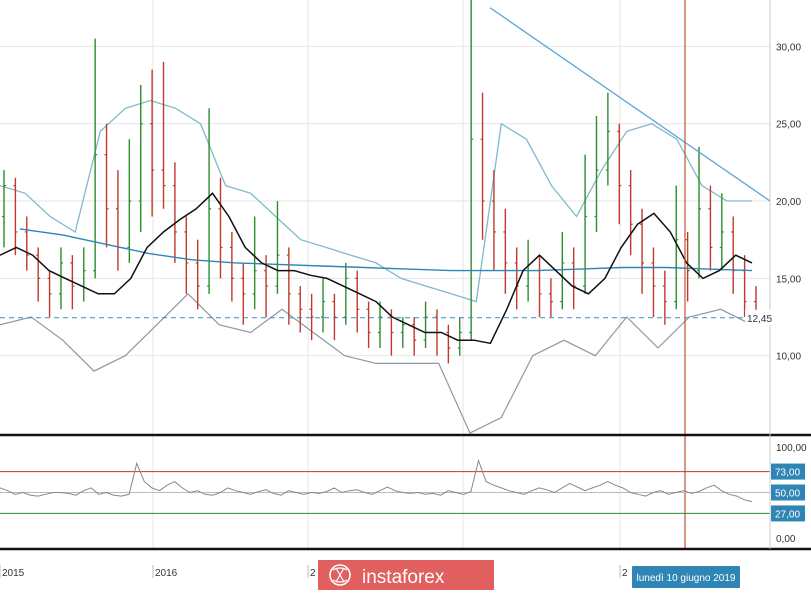 The width and height of the screenshot is (811, 597). What do you see at coordinates (788, 125) in the screenshot?
I see `price-tick-label: 25,00` at bounding box center [788, 125].